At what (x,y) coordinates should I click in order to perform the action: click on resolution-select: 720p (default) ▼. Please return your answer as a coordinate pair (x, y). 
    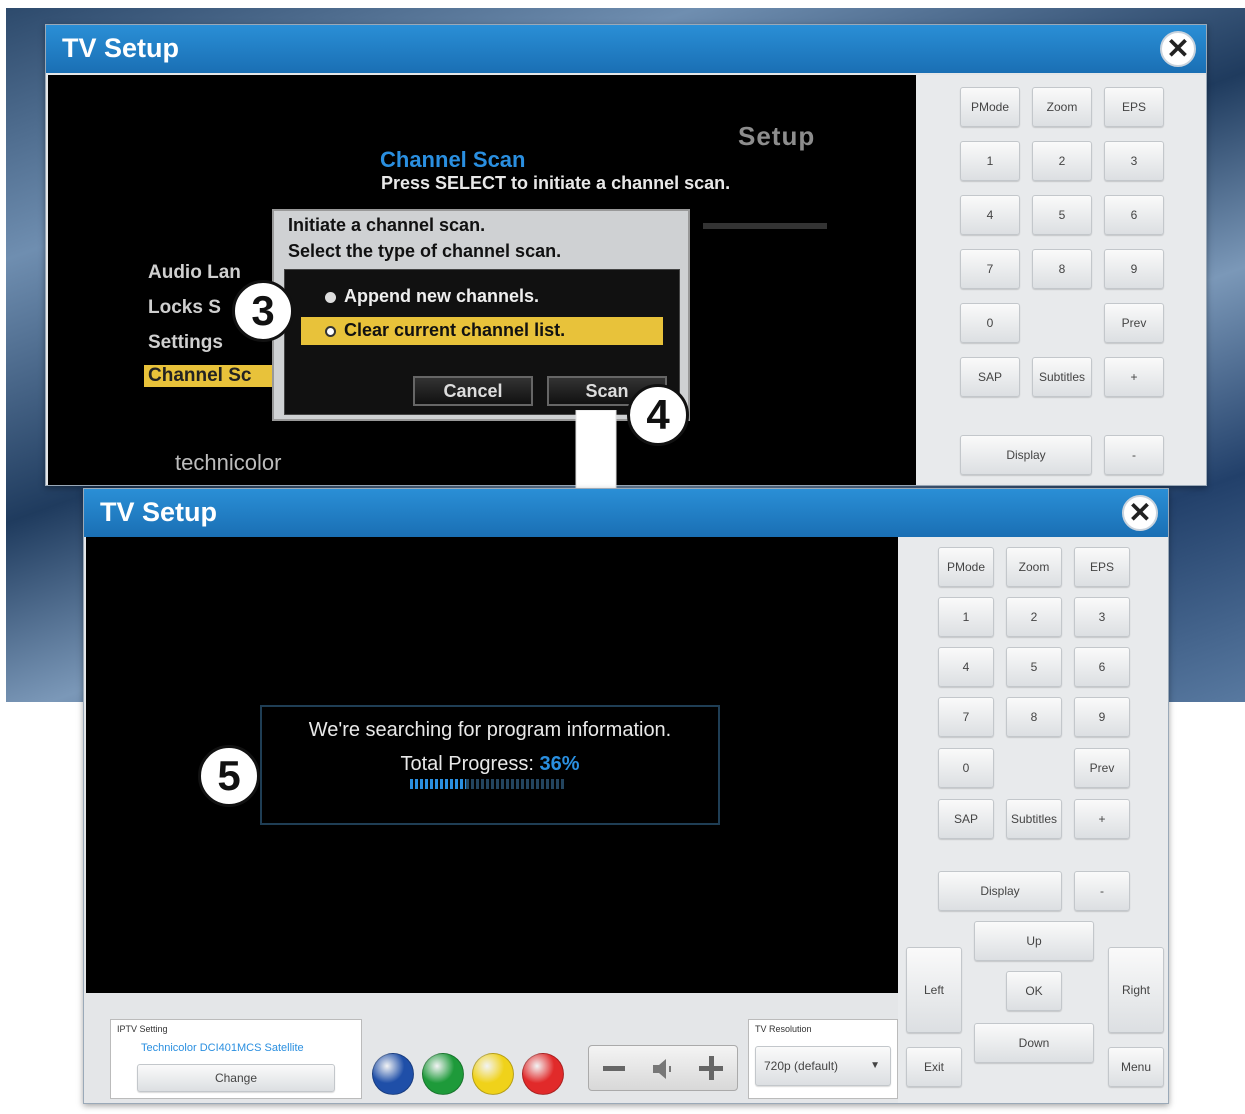
    Looking at the image, I should click on (823, 1066).